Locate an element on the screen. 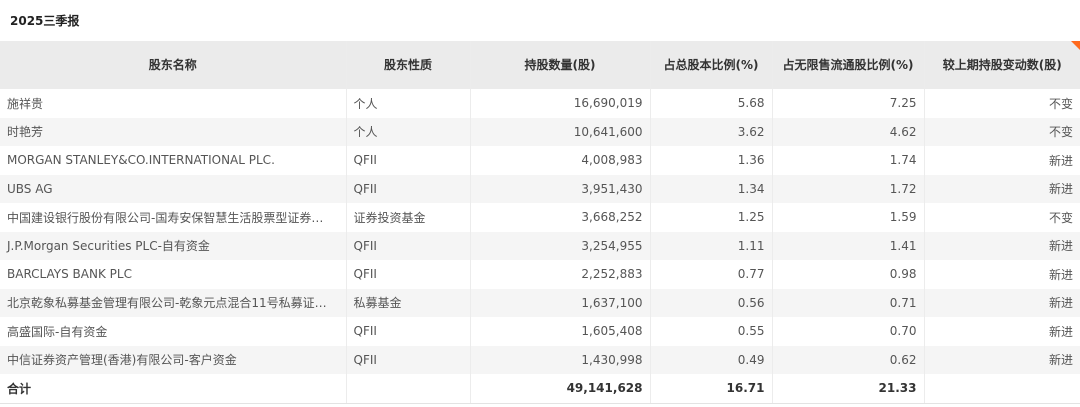 Image resolution: width=1080 pixels, height=407 pixels. pct-total-shares: 1.25 is located at coordinates (711, 217).